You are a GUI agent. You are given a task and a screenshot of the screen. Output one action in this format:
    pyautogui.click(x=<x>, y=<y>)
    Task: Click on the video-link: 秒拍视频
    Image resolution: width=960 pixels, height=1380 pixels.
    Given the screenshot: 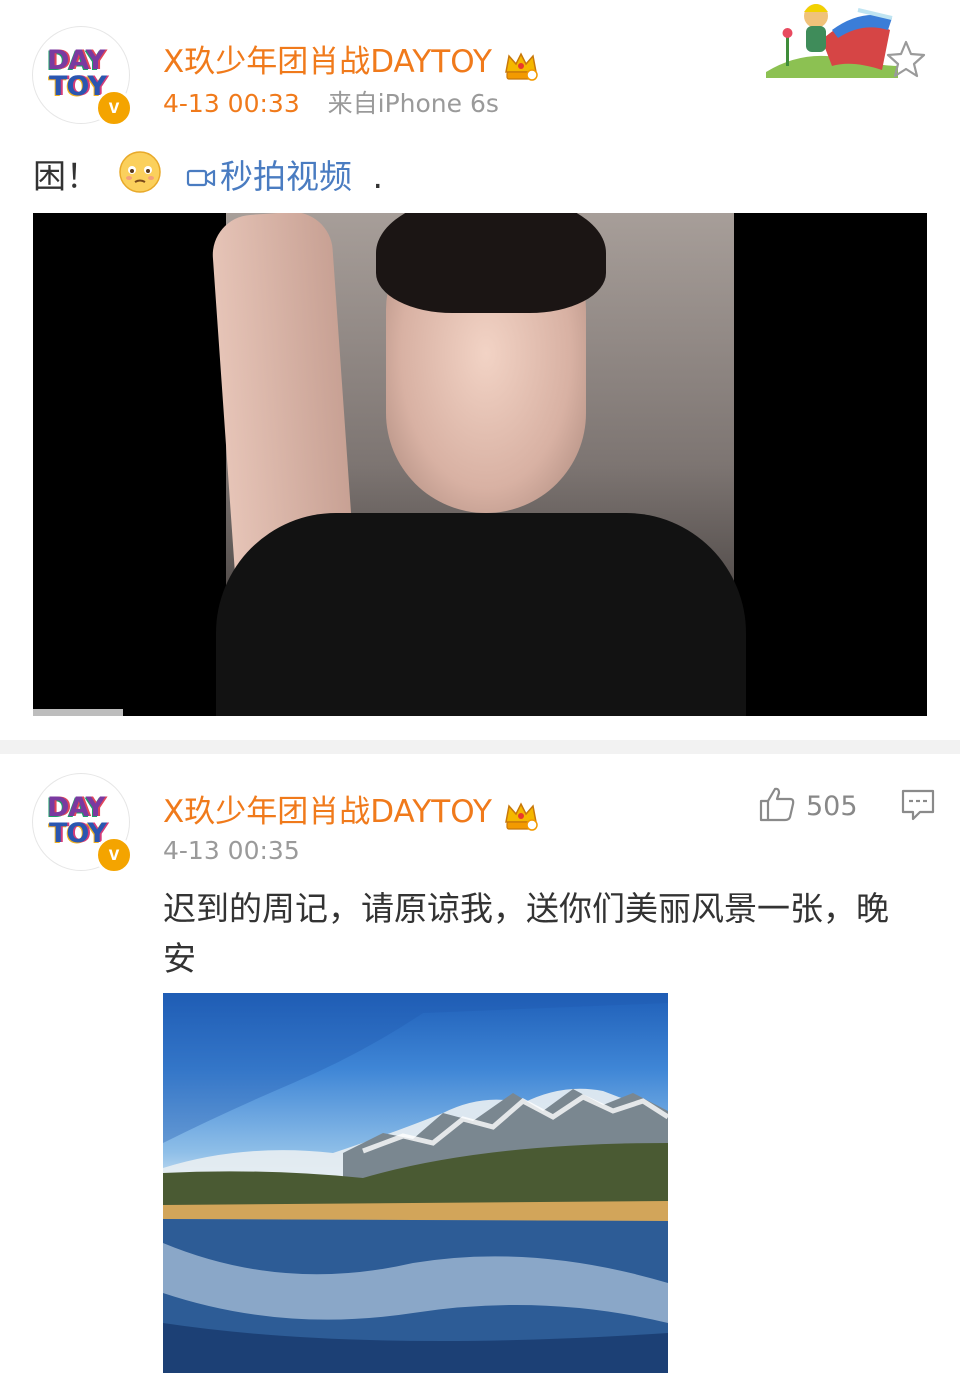 What is the action you would take?
    pyautogui.click(x=274, y=176)
    